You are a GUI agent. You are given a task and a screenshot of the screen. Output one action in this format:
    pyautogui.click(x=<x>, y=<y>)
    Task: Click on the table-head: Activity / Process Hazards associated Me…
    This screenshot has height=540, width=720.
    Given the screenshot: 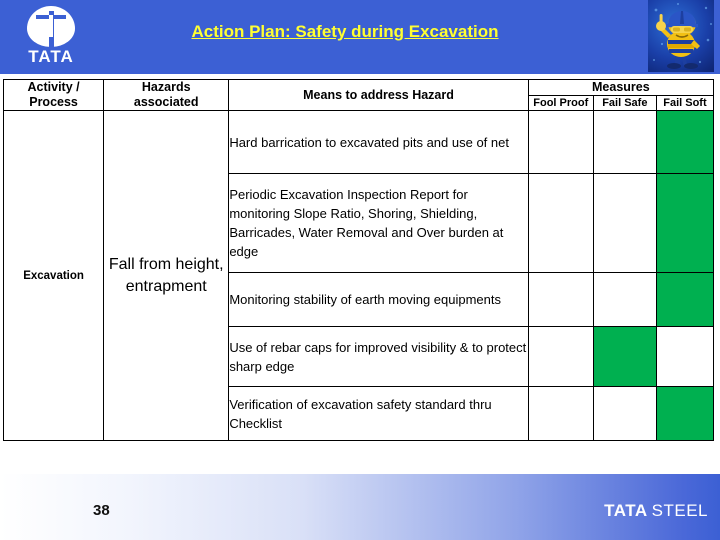 What is the action you would take?
    pyautogui.click(x=358, y=95)
    